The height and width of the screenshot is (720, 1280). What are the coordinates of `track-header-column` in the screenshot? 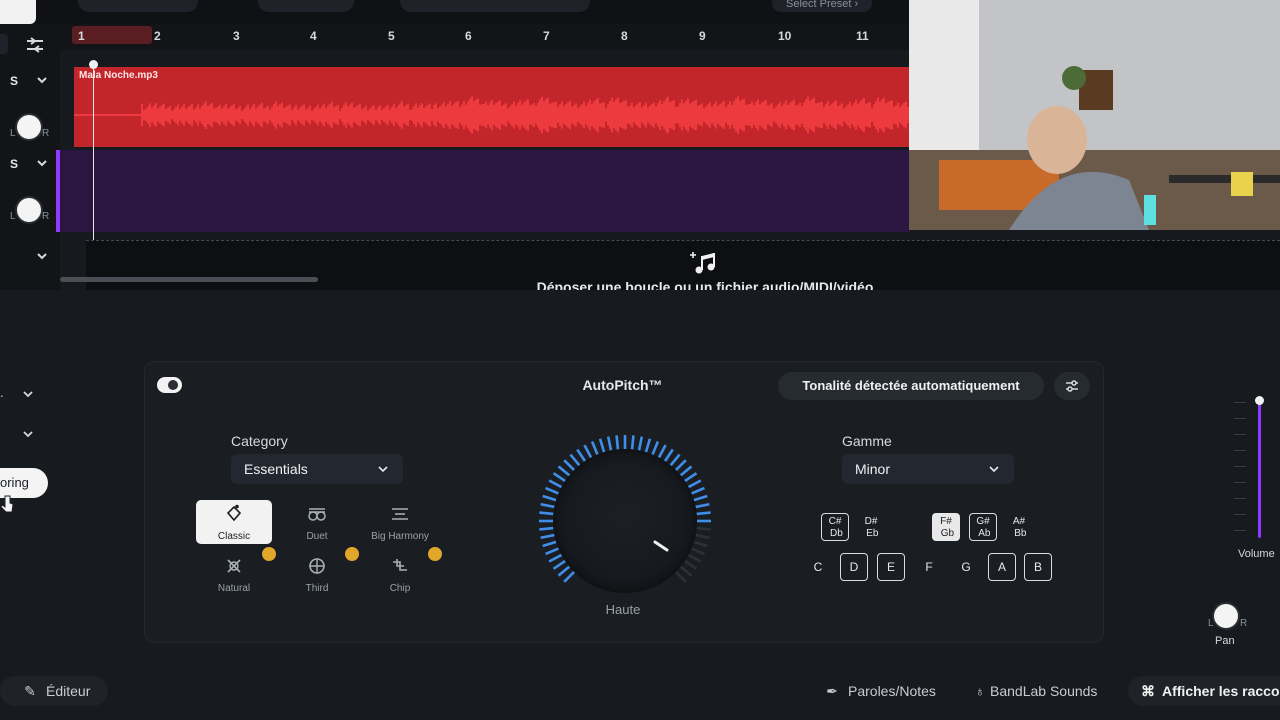 It's located at (30, 157).